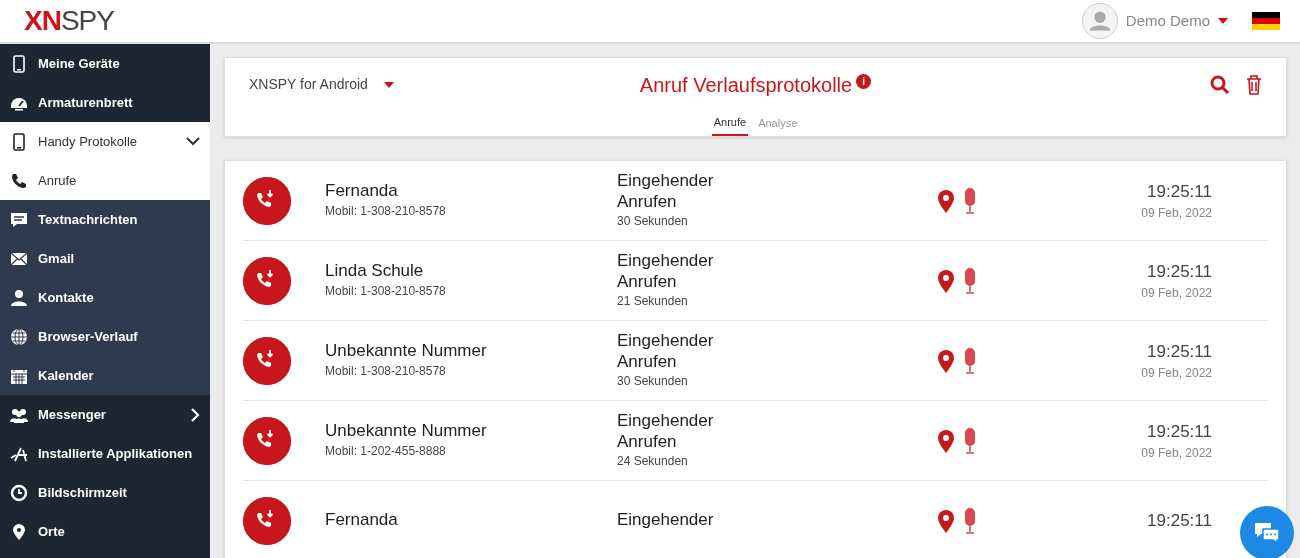  I want to click on sidebar-item: Bildschirmzeit, so click(105, 492).